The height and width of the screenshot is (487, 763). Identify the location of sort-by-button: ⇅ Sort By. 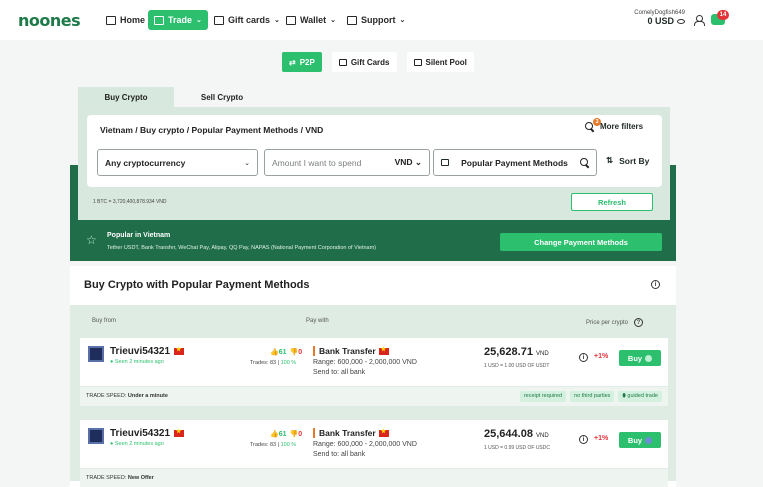
(627, 160).